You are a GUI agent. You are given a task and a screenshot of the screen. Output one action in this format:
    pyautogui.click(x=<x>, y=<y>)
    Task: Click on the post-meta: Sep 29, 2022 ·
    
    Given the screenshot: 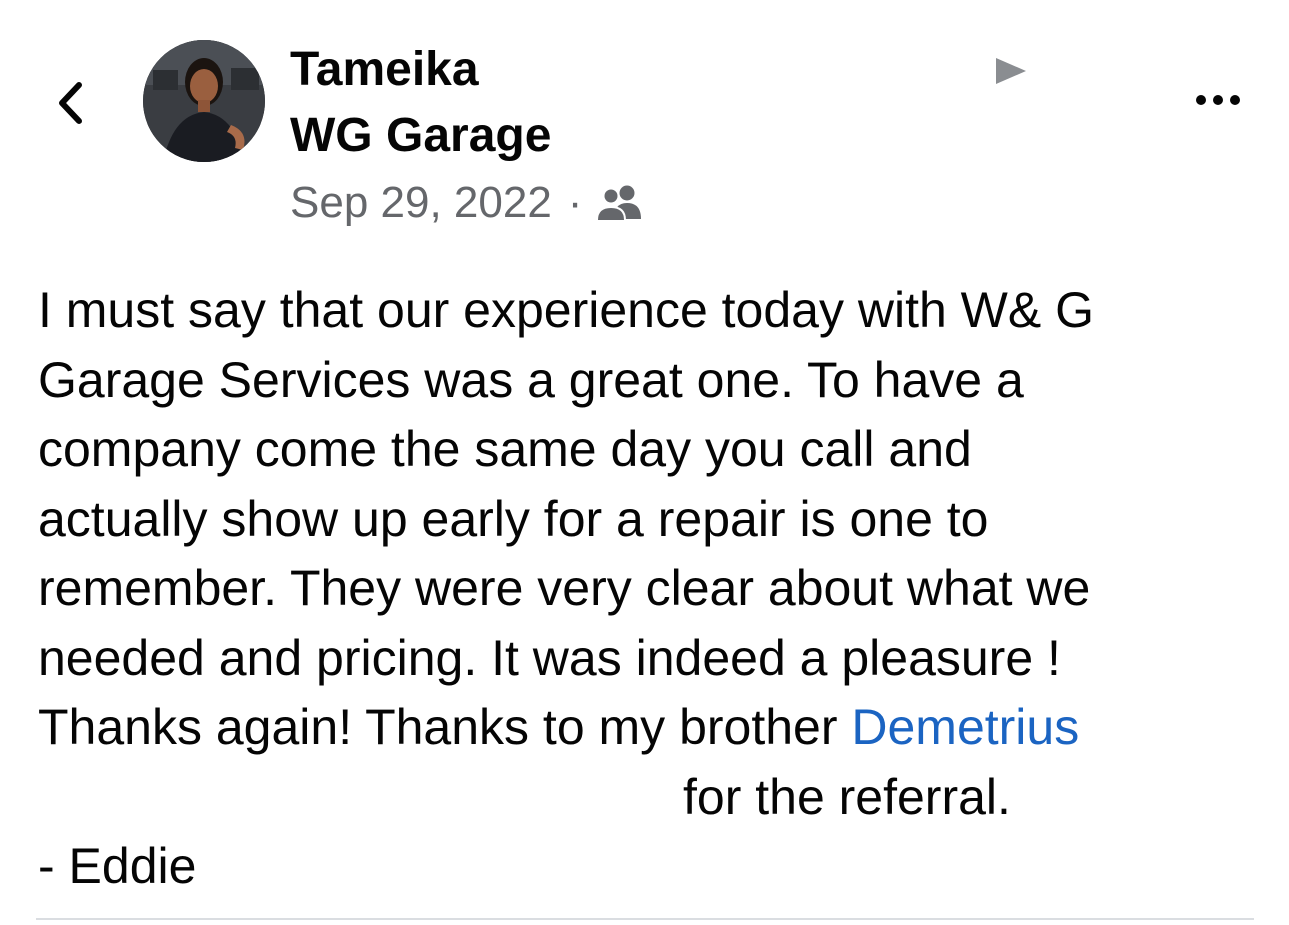 What is the action you would take?
    pyautogui.click(x=467, y=203)
    